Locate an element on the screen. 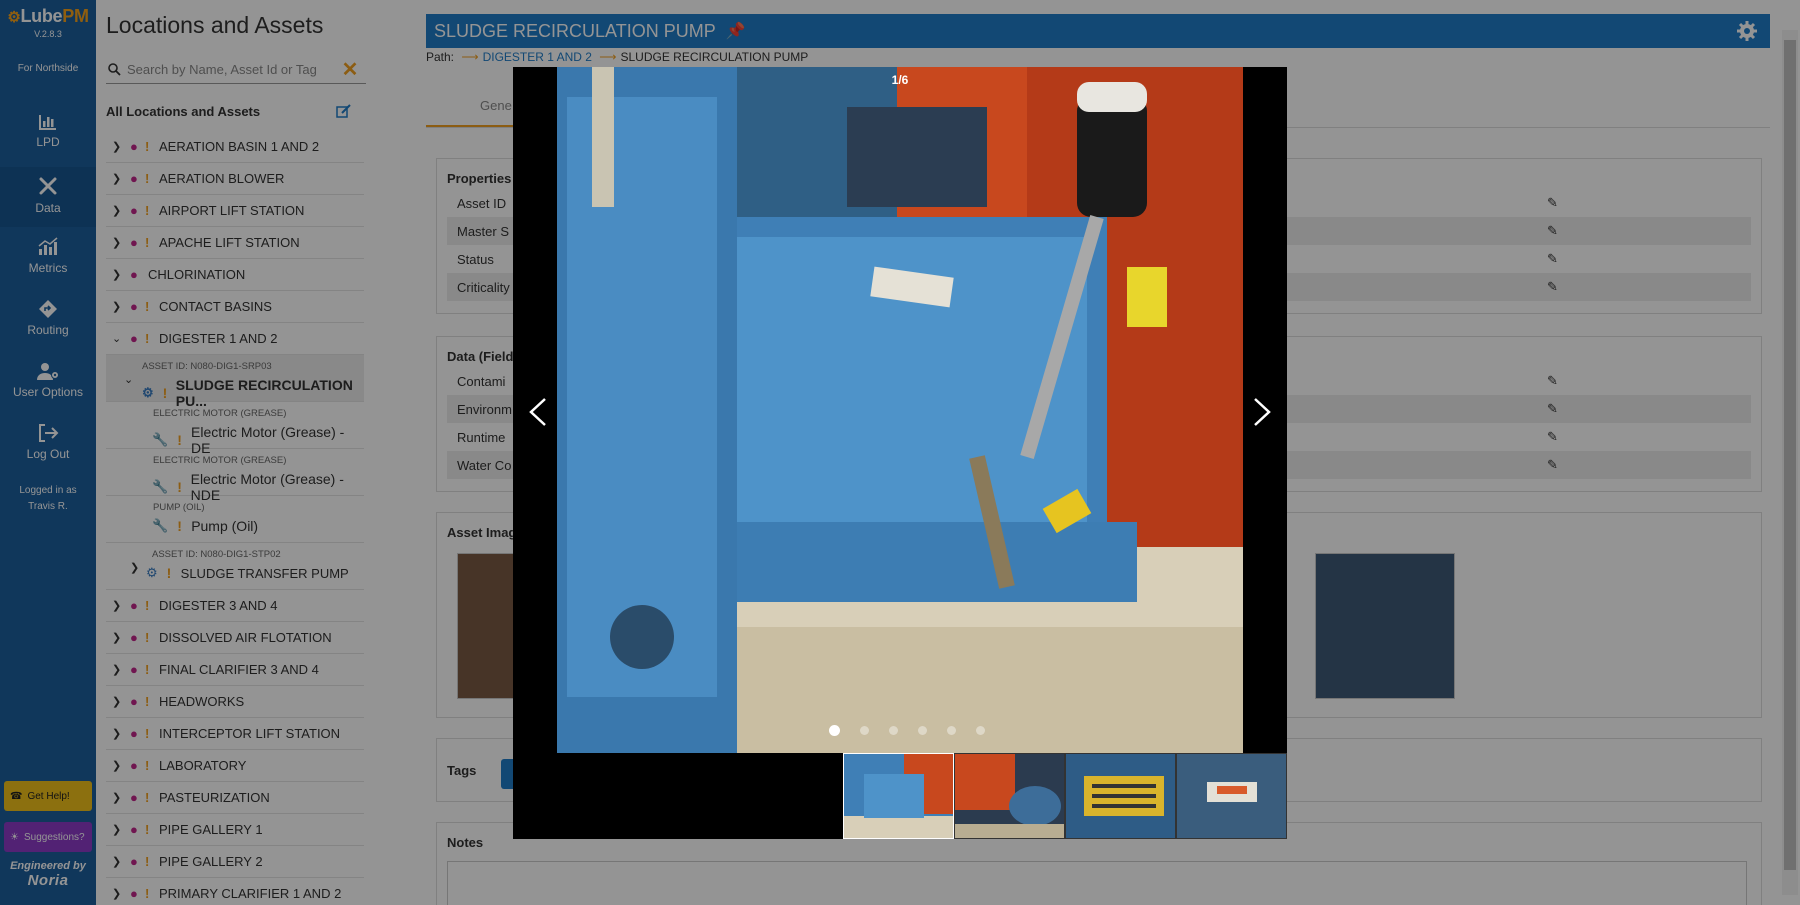 The height and width of the screenshot is (905, 1800). next-image-button is located at coordinates (1261, 412).